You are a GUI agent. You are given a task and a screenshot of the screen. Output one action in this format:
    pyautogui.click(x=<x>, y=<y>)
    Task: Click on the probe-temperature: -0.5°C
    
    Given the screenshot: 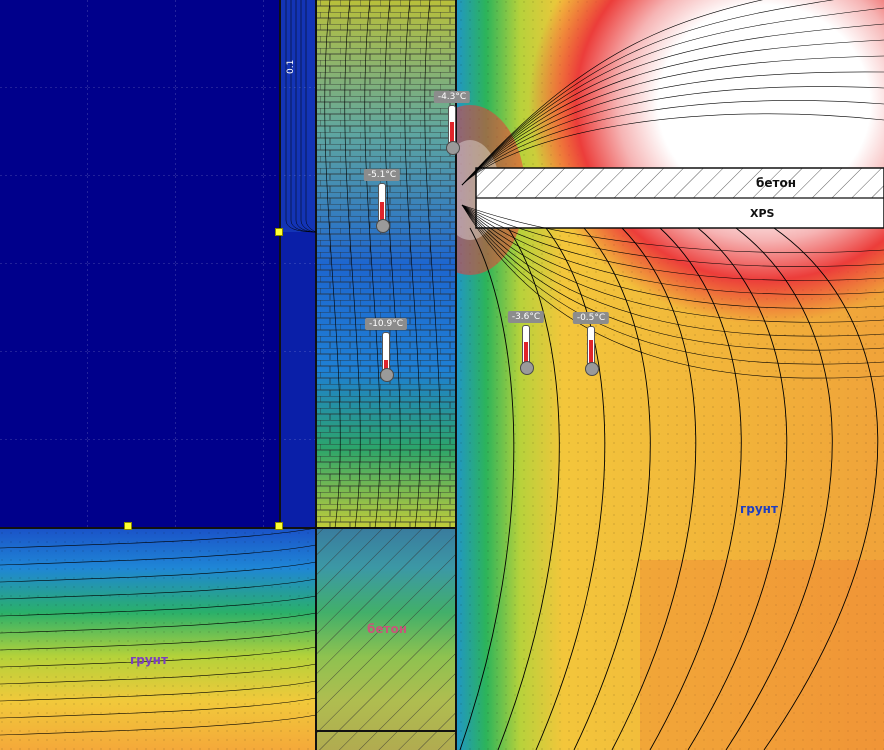 What is the action you would take?
    pyautogui.click(x=591, y=318)
    